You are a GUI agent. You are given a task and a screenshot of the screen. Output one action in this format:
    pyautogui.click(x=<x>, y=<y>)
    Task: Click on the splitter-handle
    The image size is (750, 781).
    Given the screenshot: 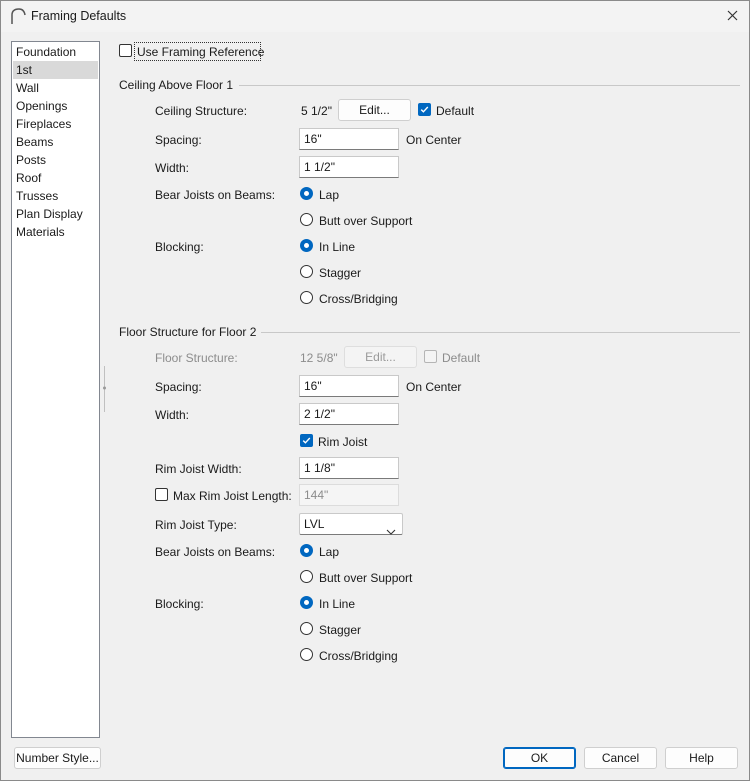 What is the action you would take?
    pyautogui.click(x=104, y=389)
    